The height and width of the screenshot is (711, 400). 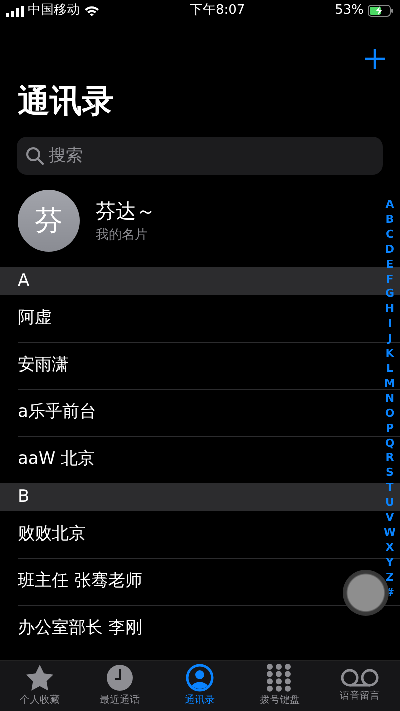 What do you see at coordinates (92, 11) in the screenshot?
I see `wifi-icon` at bounding box center [92, 11].